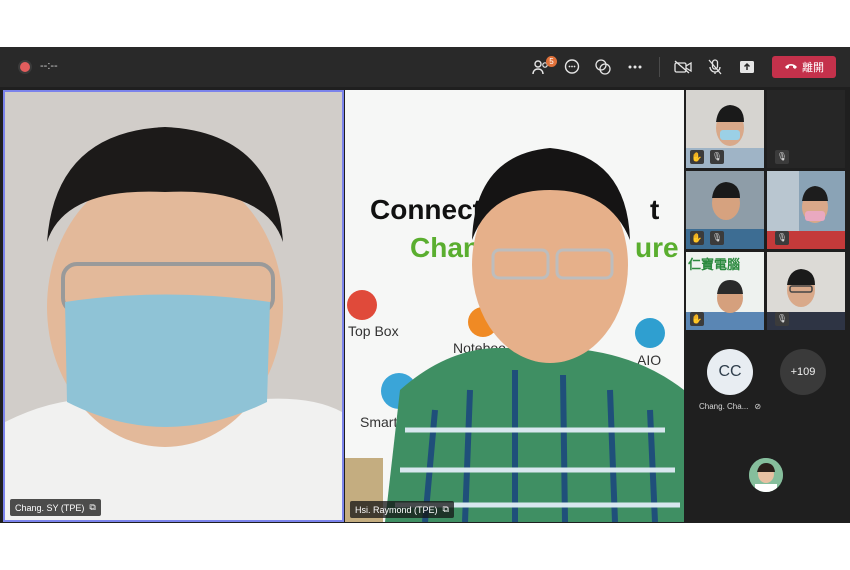  Describe the element at coordinates (396, 509) in the screenshot. I see `participant-name: Hsi. Raymond (TPE)` at that location.